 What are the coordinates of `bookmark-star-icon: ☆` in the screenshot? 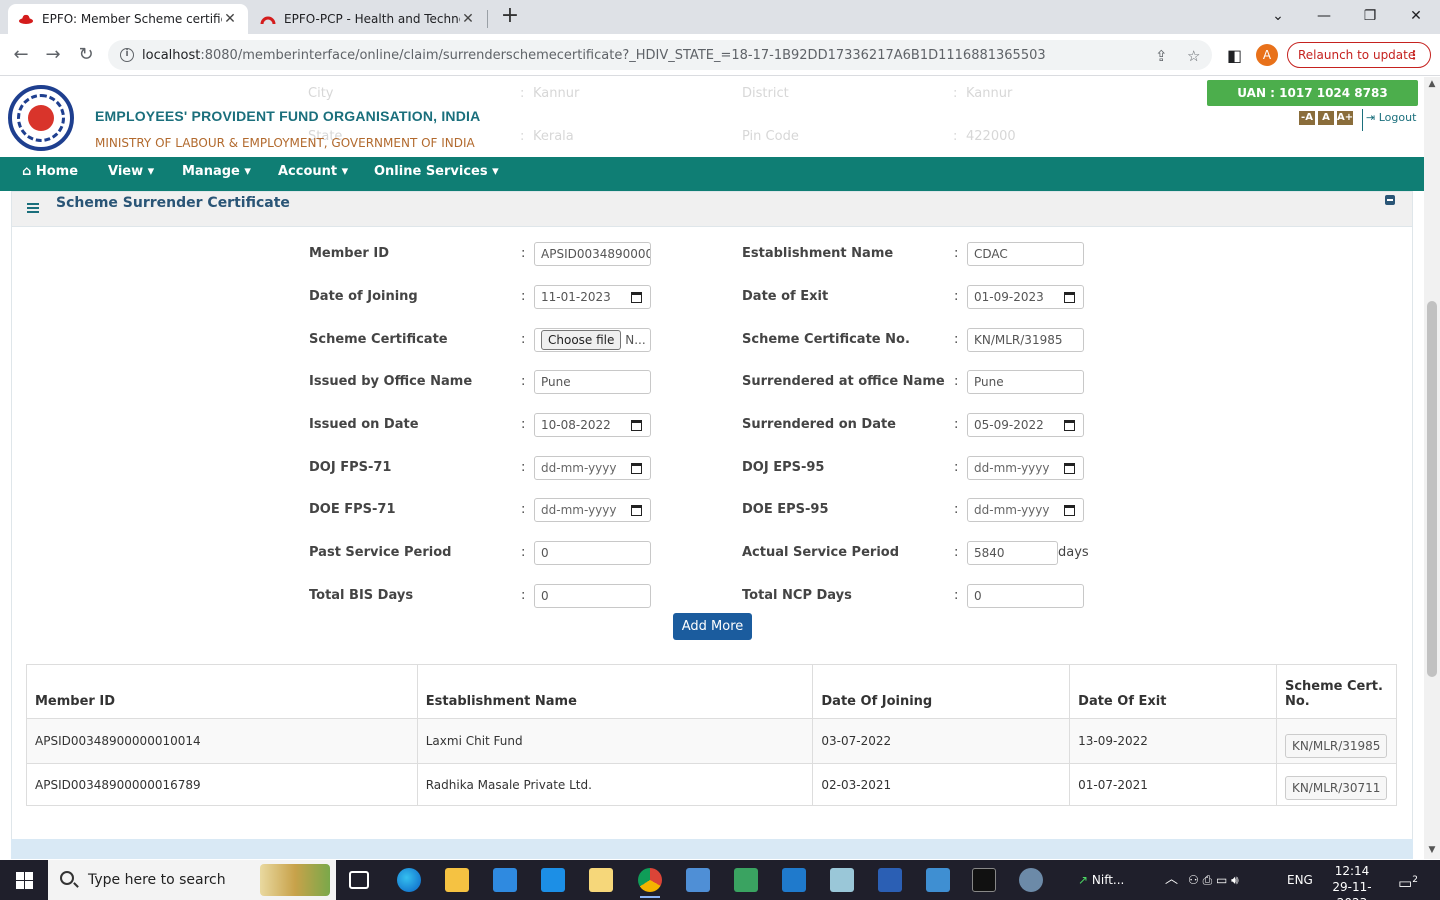 It's located at (1193, 56).